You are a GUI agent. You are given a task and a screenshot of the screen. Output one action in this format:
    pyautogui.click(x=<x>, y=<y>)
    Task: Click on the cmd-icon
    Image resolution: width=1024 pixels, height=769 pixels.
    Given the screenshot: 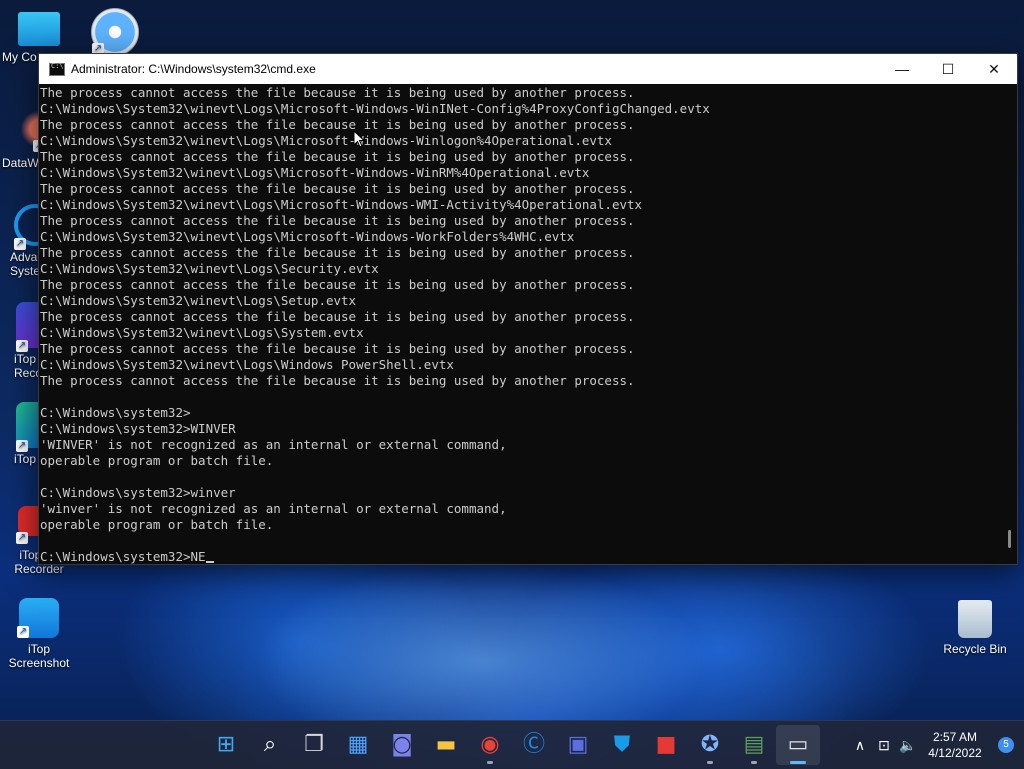 What is the action you would take?
    pyautogui.click(x=57, y=69)
    